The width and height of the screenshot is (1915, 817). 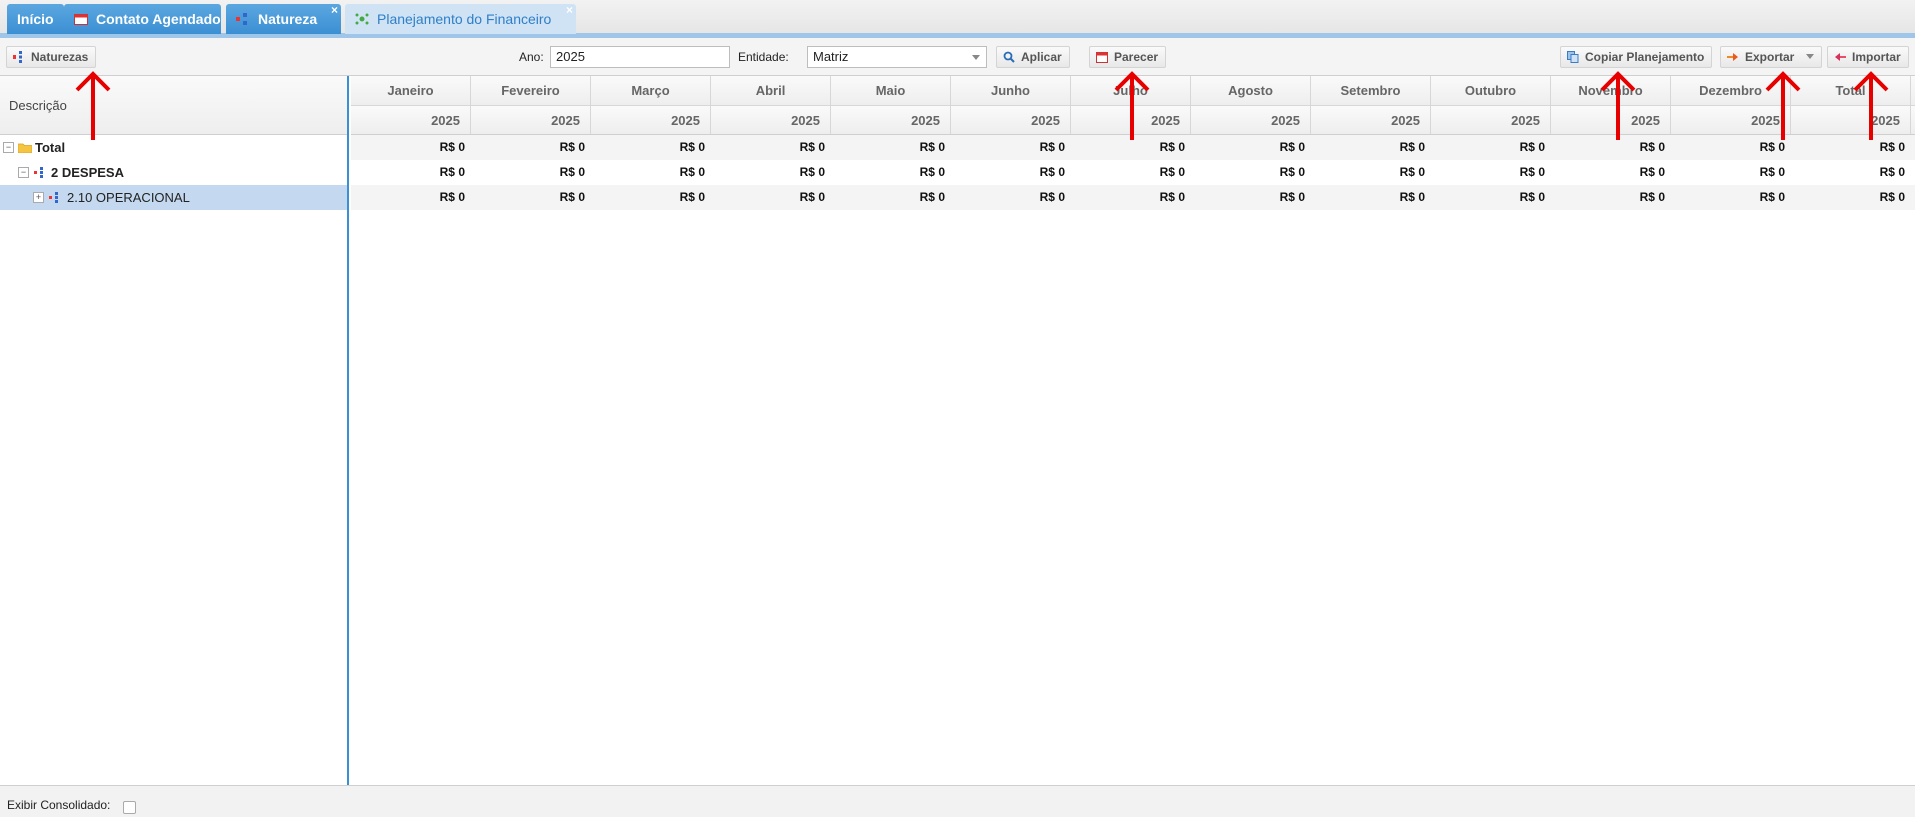 What do you see at coordinates (50, 147) in the screenshot?
I see `tree-label: Total` at bounding box center [50, 147].